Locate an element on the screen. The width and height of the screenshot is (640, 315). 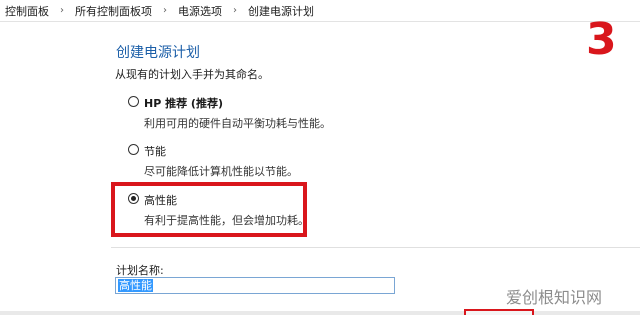
watermark: 爱创根知识网 is located at coordinates (554, 296).